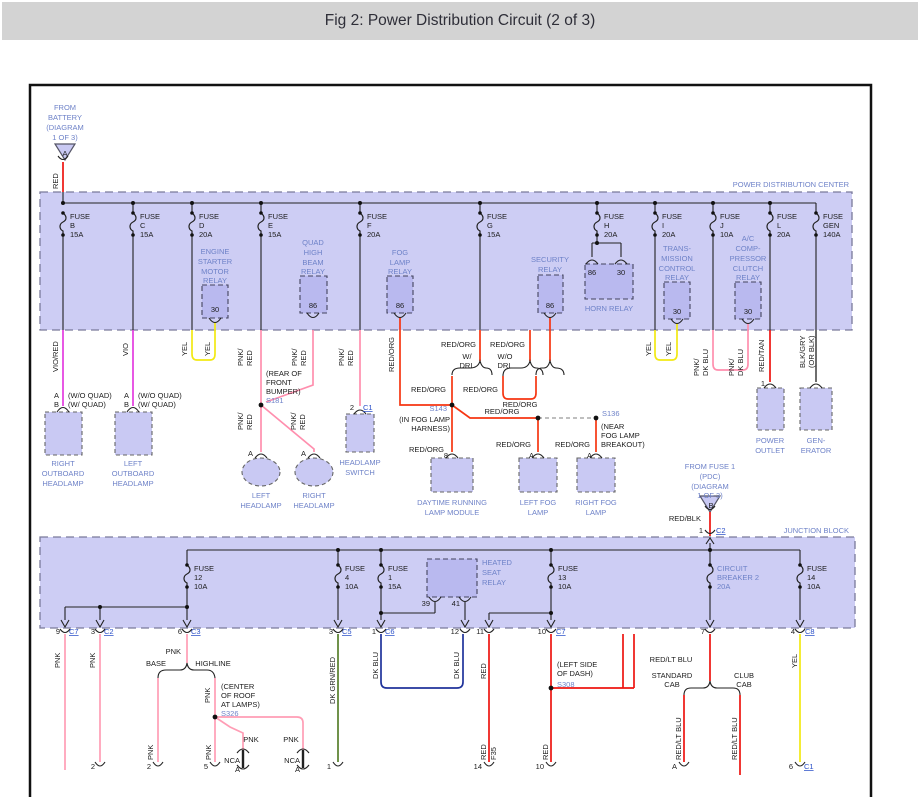  What do you see at coordinates (390, 631) in the screenshot?
I see `connector-link: C6` at bounding box center [390, 631].